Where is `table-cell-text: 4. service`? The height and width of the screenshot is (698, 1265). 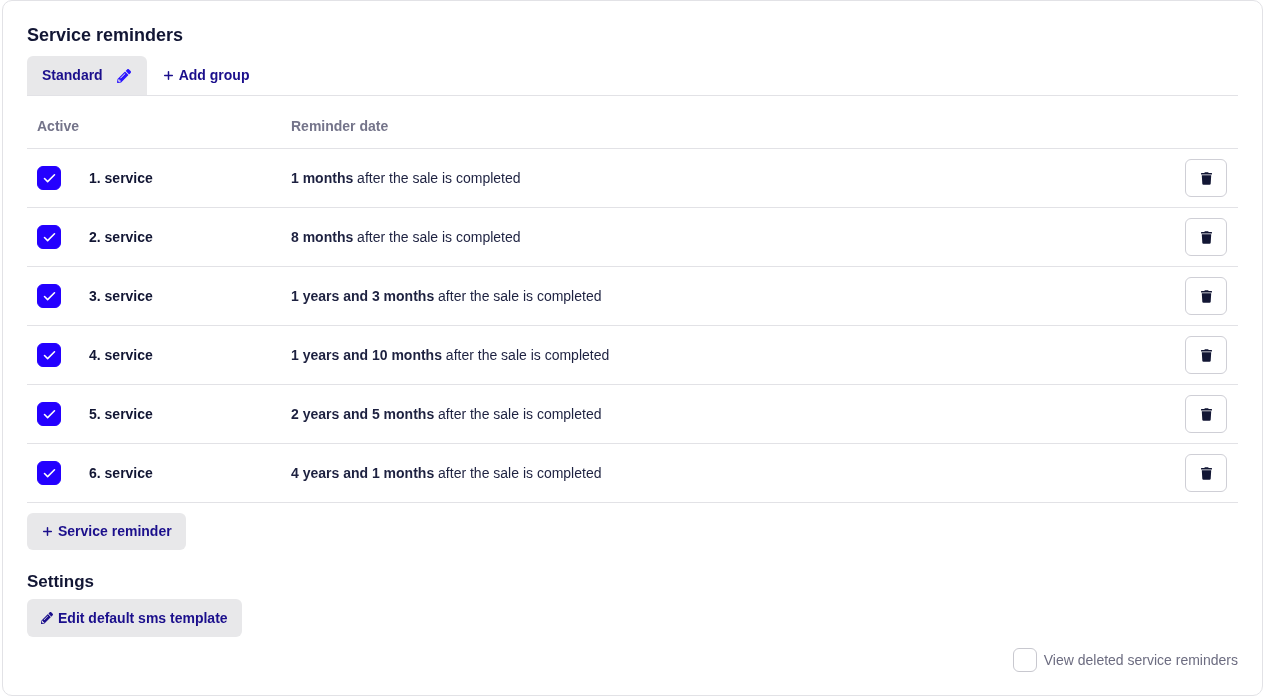 table-cell-text: 4. service is located at coordinates (121, 355).